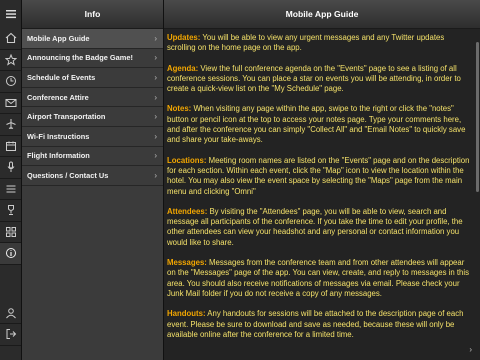 The image size is (480, 360). I want to click on airplane-icon, so click(10, 125).